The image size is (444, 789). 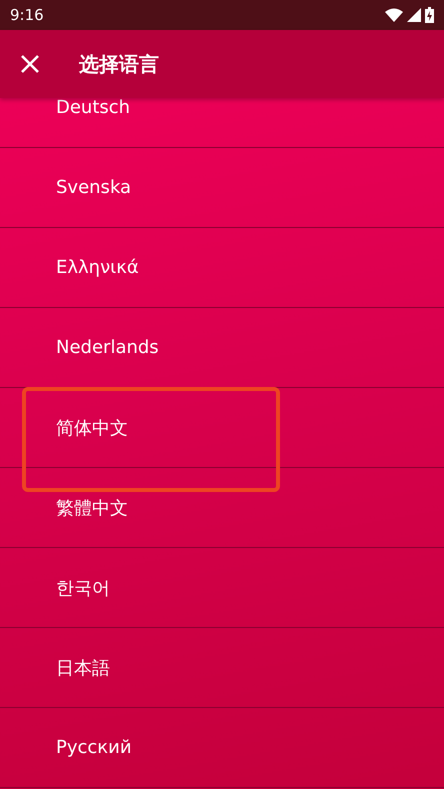 I want to click on language-option: 简体中文, so click(x=92, y=428).